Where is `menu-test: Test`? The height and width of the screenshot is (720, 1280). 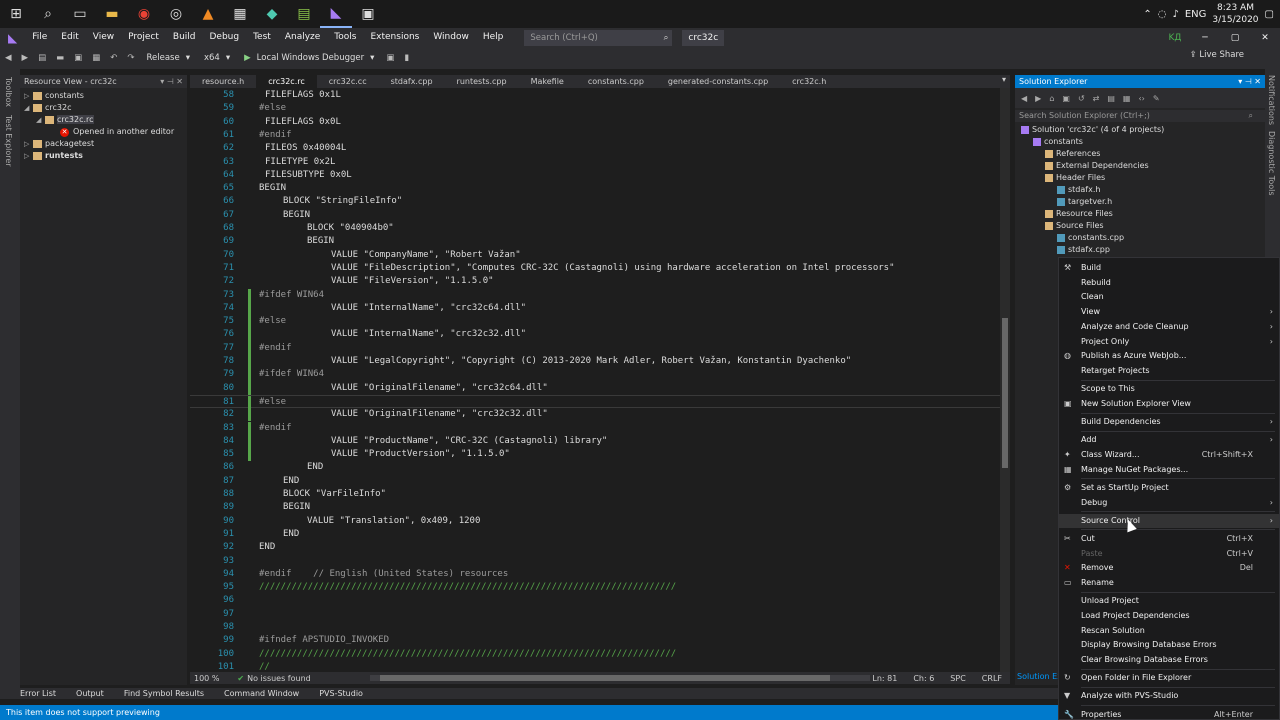
menu-test: Test is located at coordinates (262, 37).